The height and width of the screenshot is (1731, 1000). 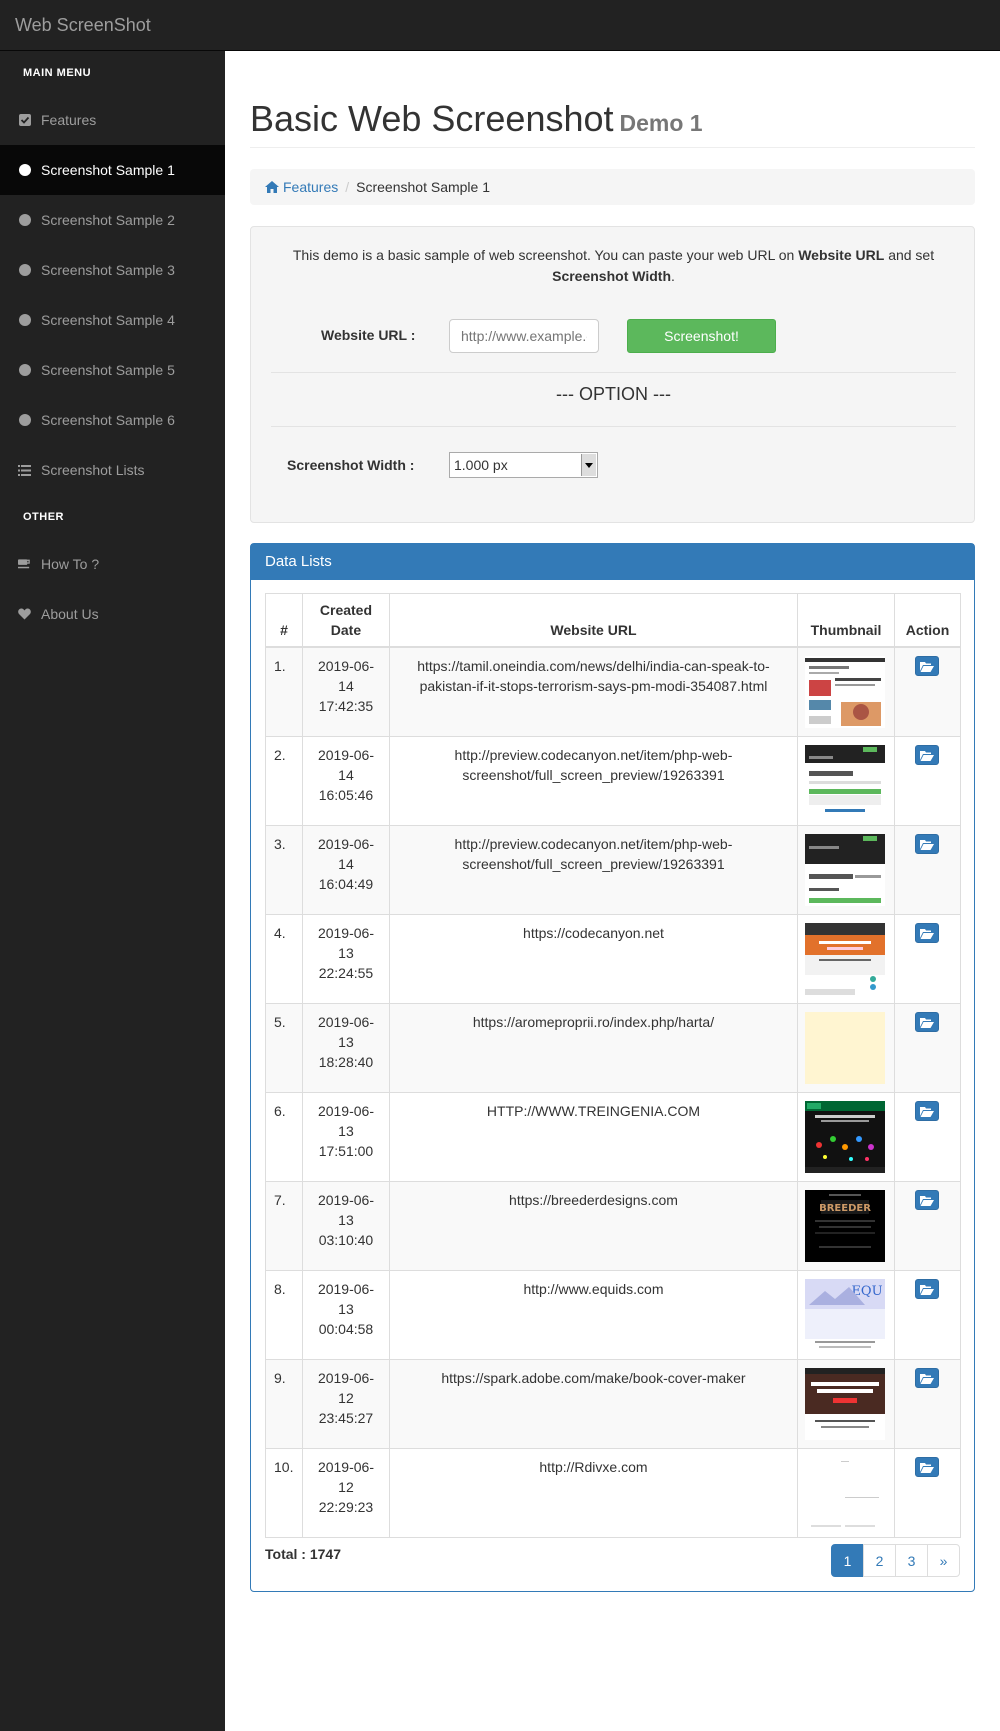 I want to click on date-part: 13, so click(x=346, y=1309).